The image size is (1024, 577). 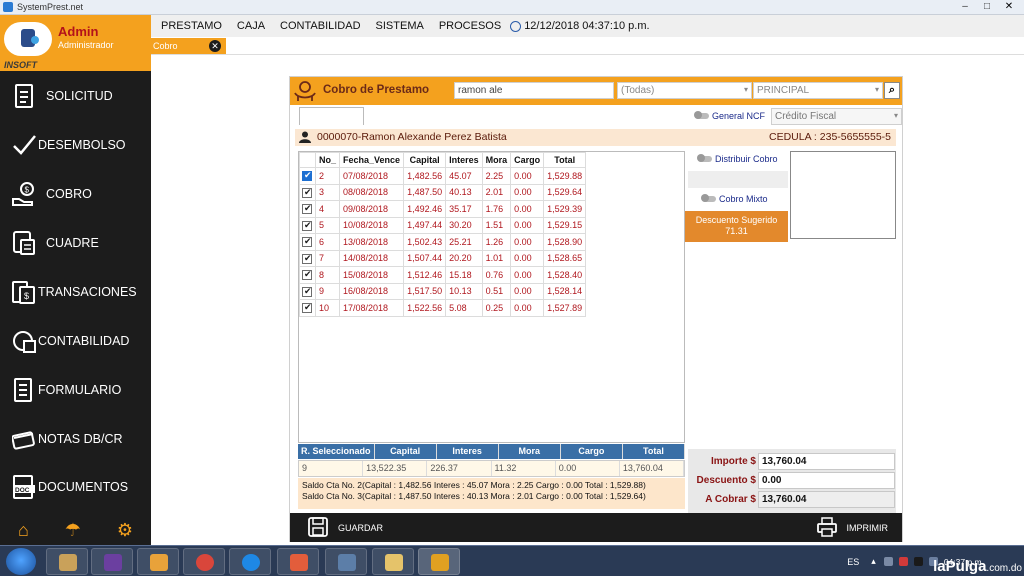 I want to click on app-tray-icon, so click(x=918, y=561).